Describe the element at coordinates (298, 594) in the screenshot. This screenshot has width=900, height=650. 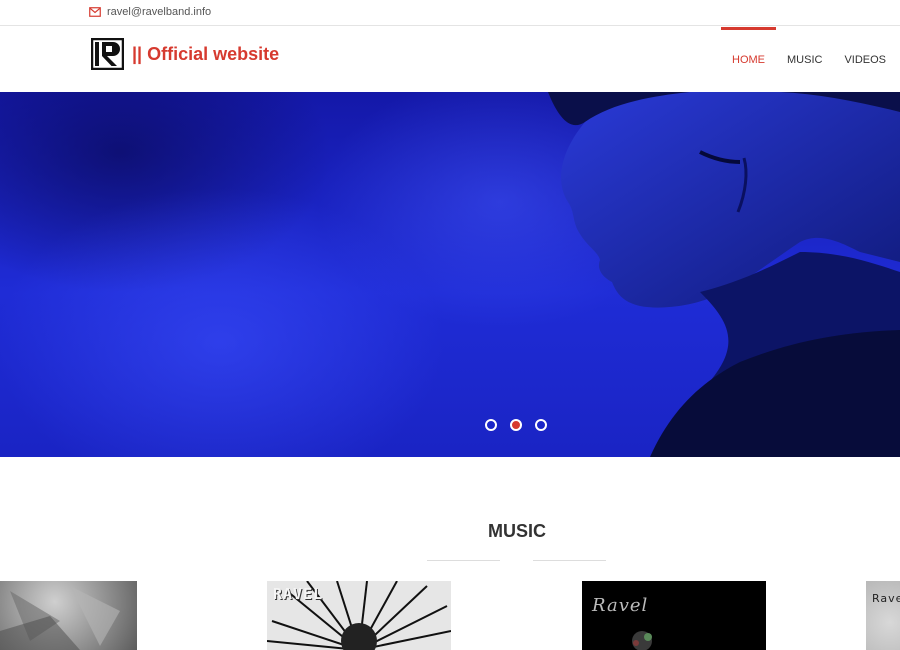
I see `album-label-2: RAVEL` at that location.